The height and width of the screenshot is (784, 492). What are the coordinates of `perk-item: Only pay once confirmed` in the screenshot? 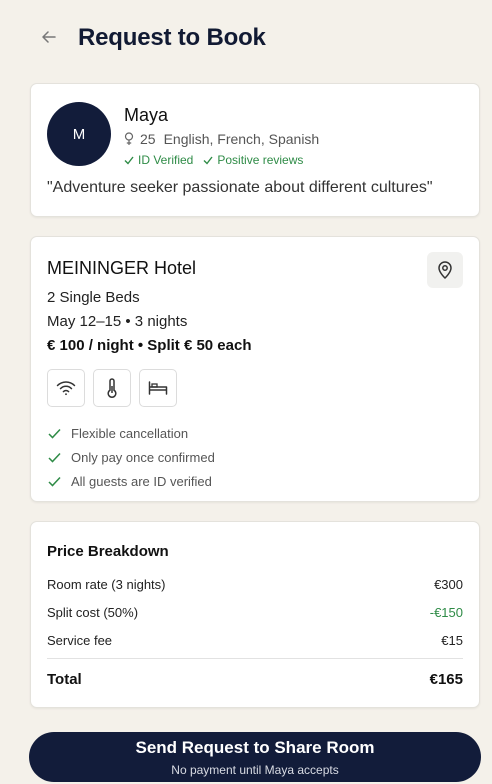 It's located at (131, 457).